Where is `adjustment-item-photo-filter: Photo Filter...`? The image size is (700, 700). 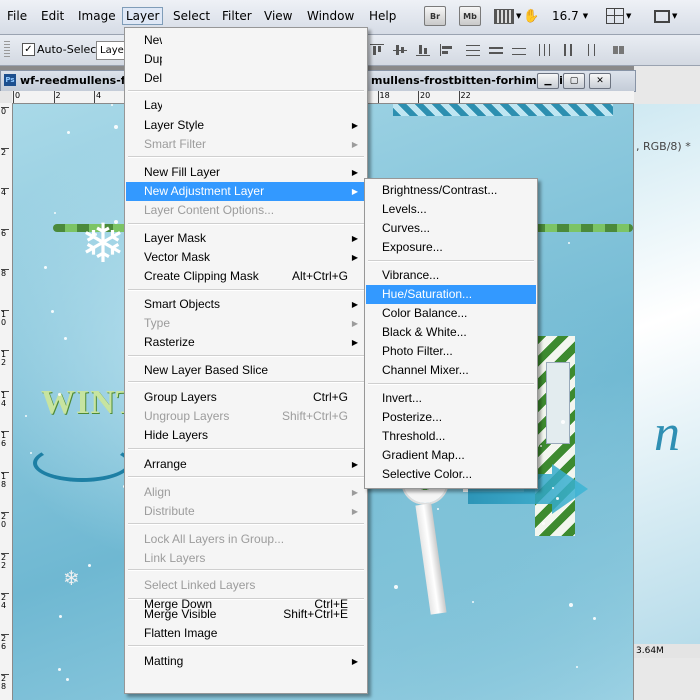
adjustment-item-photo-filter: Photo Filter... is located at coordinates (451, 351).